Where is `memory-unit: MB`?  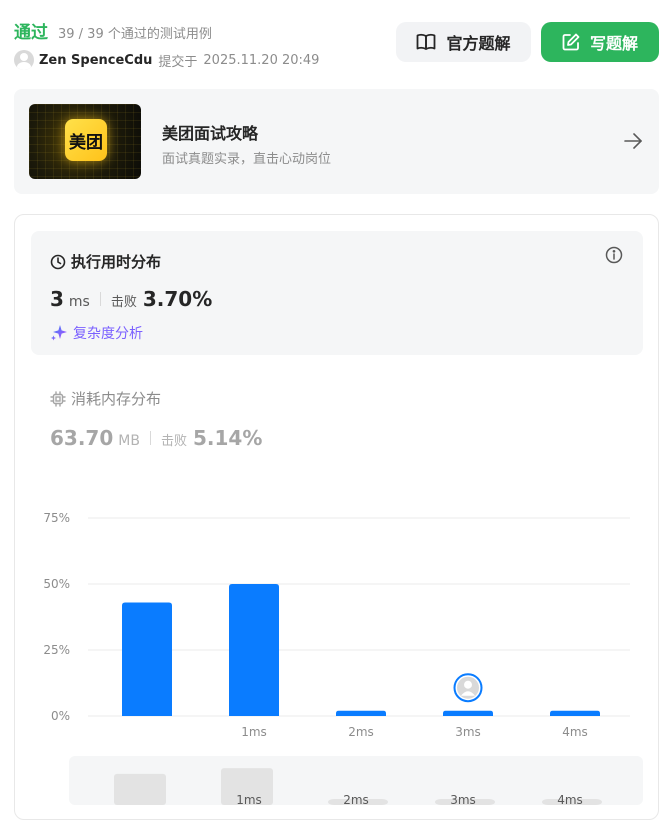
memory-unit: MB is located at coordinates (129, 441).